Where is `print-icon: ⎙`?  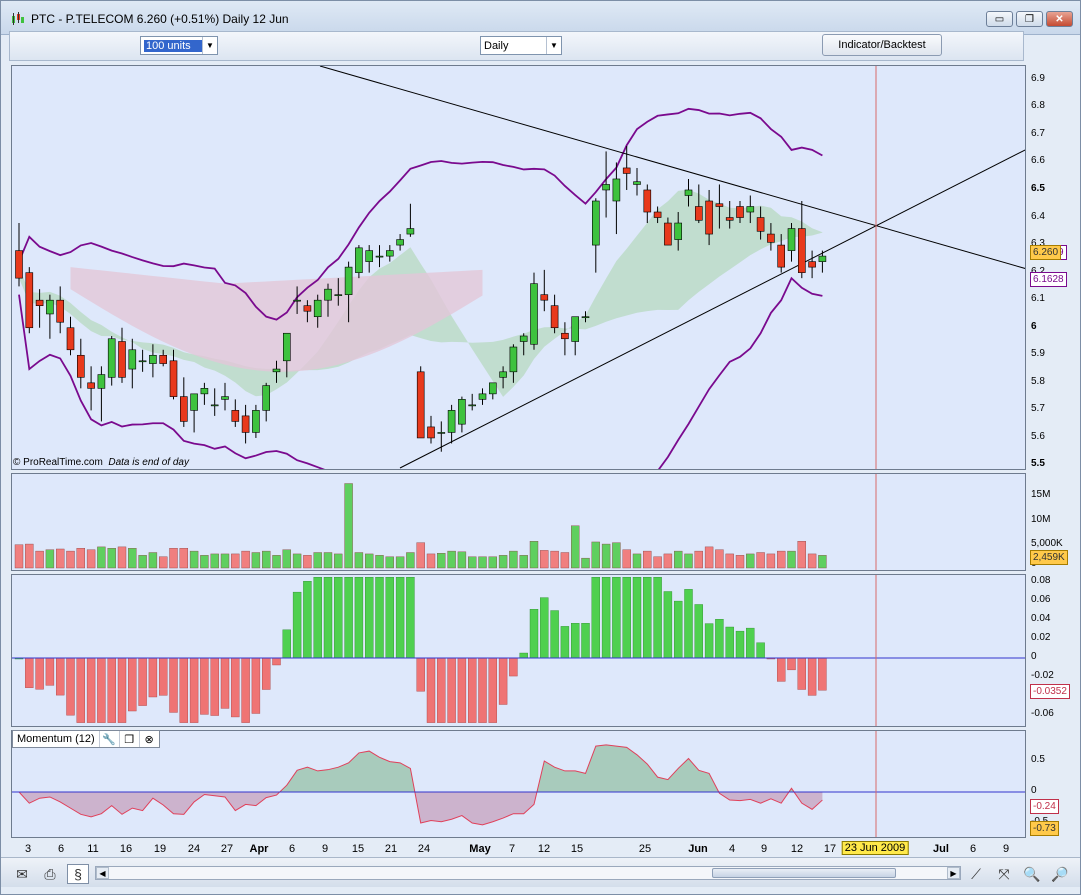
print-icon: ⎙ is located at coordinates (50, 874).